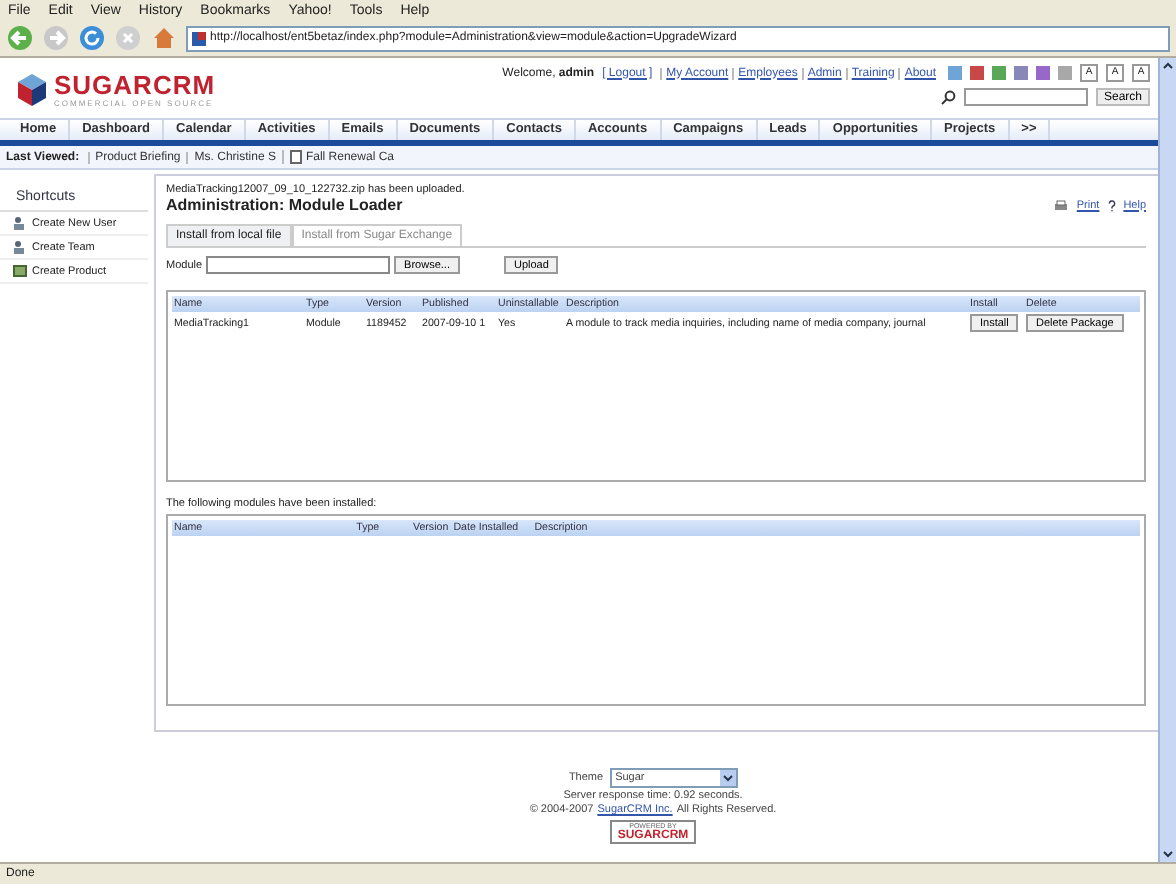 The height and width of the screenshot is (884, 1176). What do you see at coordinates (20, 247) in the screenshot?
I see `team-icon` at bounding box center [20, 247].